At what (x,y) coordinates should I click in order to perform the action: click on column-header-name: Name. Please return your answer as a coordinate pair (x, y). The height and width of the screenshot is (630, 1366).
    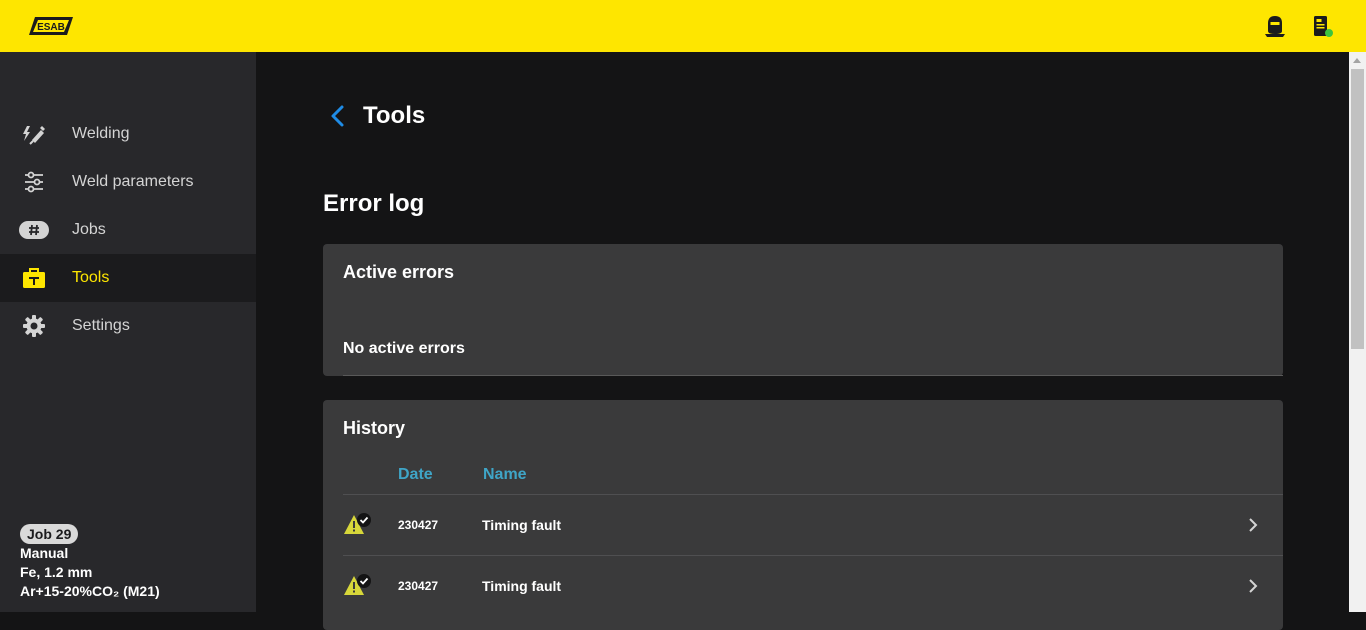
    Looking at the image, I should click on (505, 475).